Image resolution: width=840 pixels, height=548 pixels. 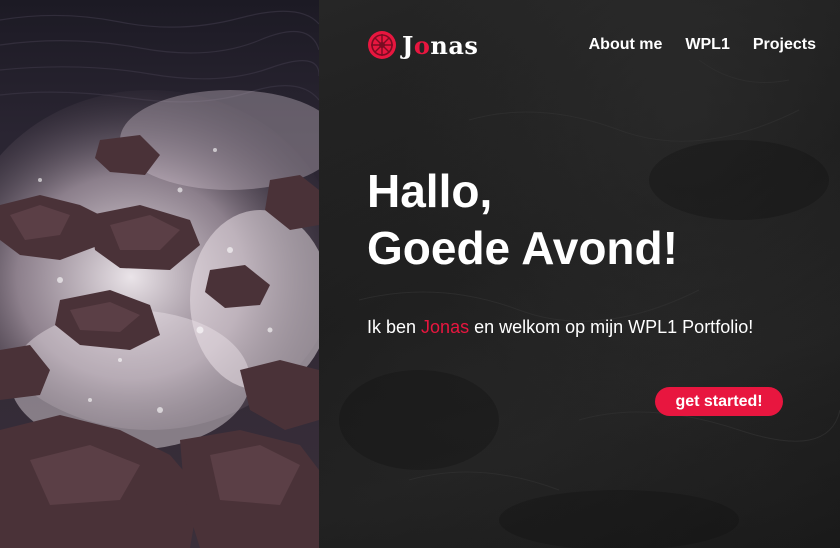 I want to click on hero-section: Hallo, Goede Avond!, so click(x=582, y=220).